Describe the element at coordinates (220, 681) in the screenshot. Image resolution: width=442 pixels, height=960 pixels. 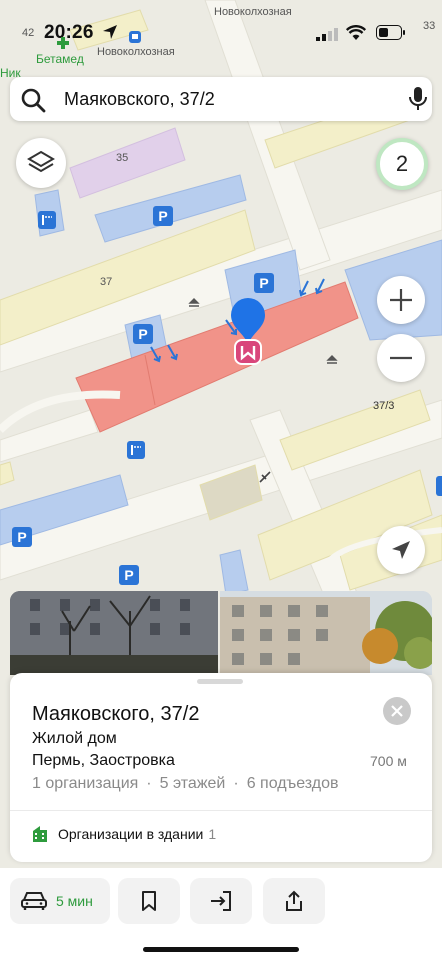
I see `card-grabber` at that location.